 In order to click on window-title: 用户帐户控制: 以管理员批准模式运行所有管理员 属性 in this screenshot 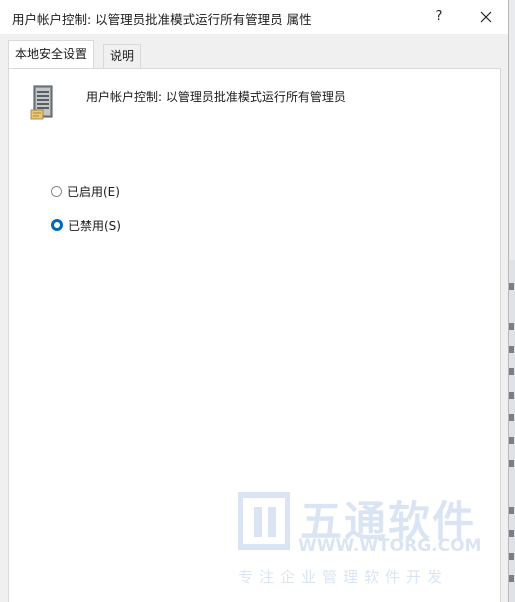, I will do `click(162, 19)`.